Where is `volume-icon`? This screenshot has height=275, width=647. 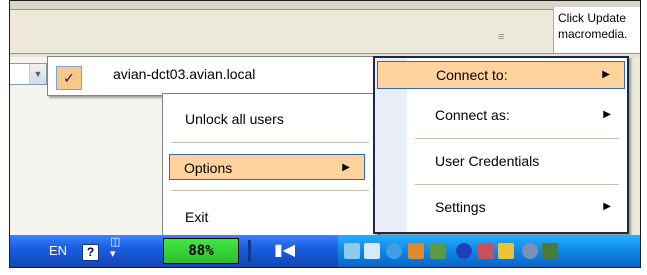
volume-icon is located at coordinates (372, 251).